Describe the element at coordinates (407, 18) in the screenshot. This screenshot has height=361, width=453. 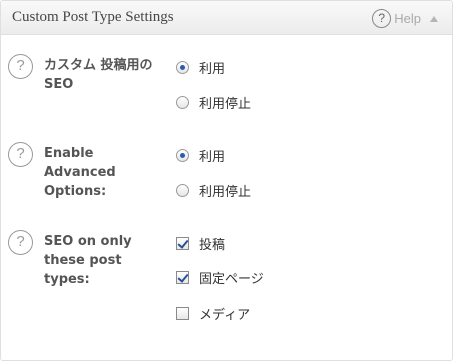
I see `help-label: Help` at that location.